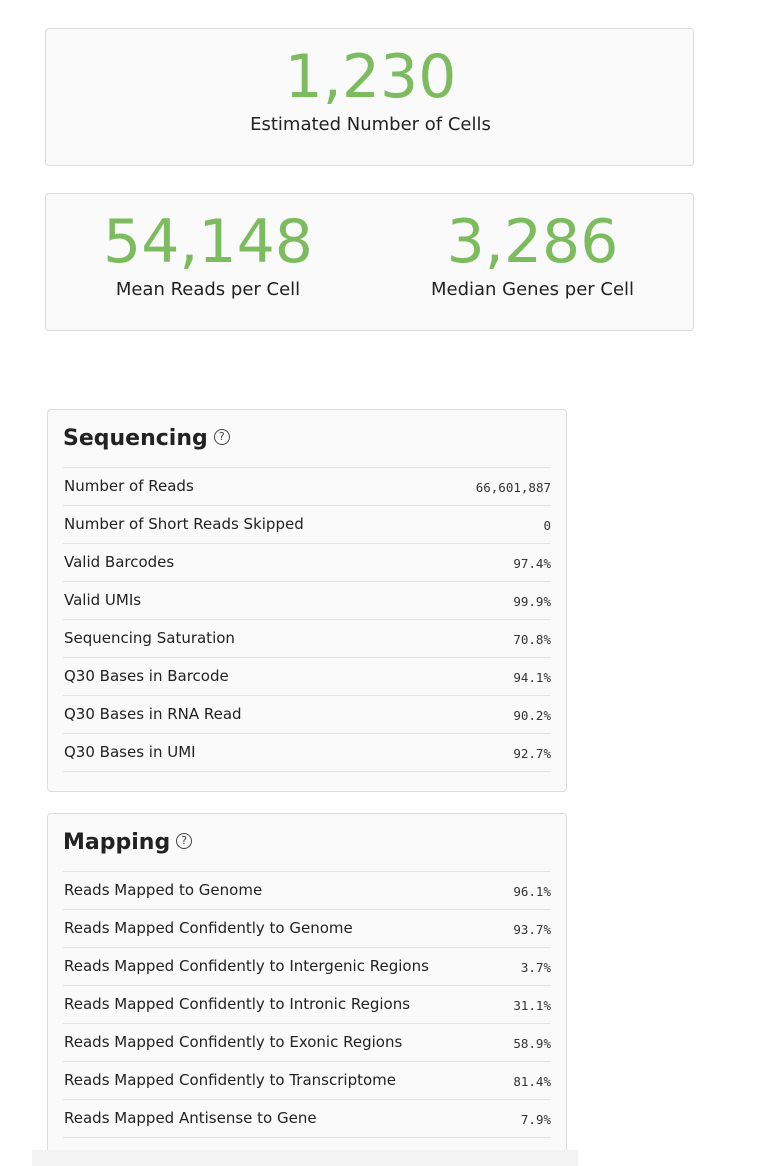 This screenshot has width=762, height=1166. Describe the element at coordinates (149, 638) in the screenshot. I see `metric-name: Sequencing Saturation` at that location.